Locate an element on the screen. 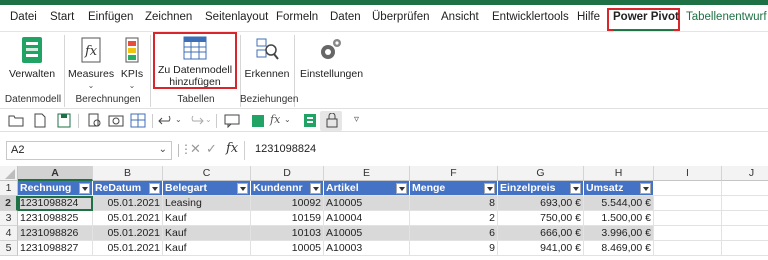 This screenshot has width=768, height=260. verwalten-button: Verwalten is located at coordinates (32, 56).